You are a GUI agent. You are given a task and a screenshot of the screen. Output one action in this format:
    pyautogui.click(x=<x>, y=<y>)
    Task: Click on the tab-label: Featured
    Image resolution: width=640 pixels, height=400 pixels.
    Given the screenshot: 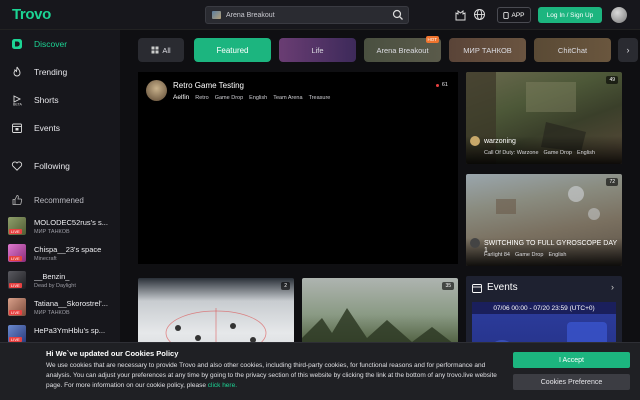 What is the action you would take?
    pyautogui.click(x=232, y=50)
    